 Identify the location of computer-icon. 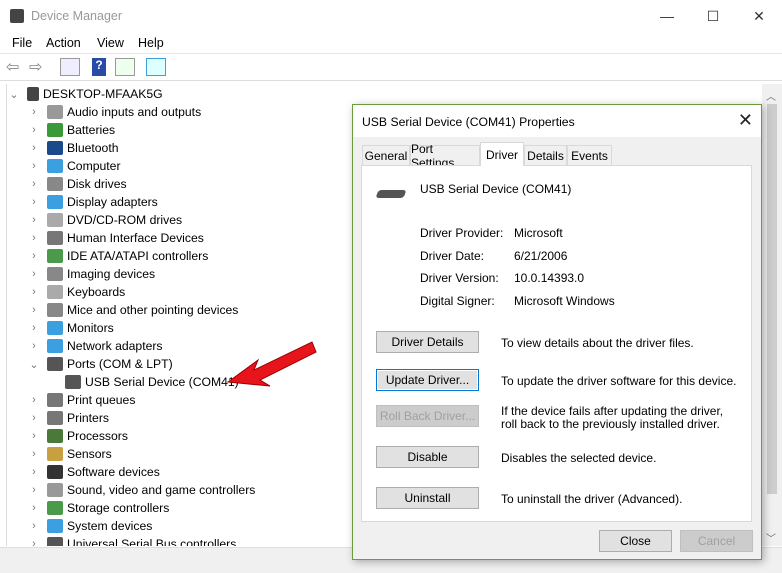
(33, 94).